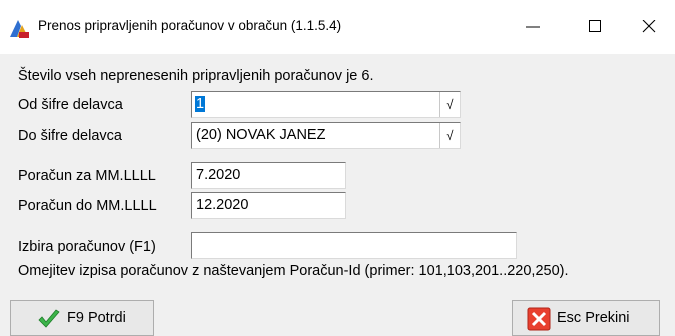 This screenshot has height=336, width=675. I want to click on cancel-x-icon, so click(539, 319).